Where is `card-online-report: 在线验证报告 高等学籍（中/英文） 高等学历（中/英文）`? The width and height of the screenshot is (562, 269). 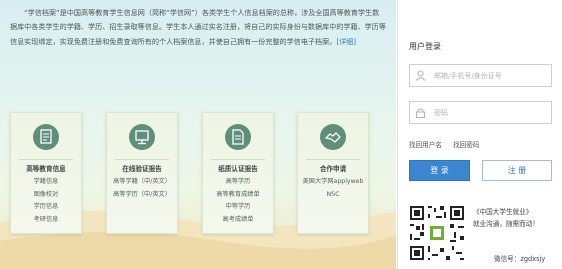 card-online-report: 在线验证报告 高等学籍（中/英文） 高等学历（中/英文） is located at coordinates (142, 173).